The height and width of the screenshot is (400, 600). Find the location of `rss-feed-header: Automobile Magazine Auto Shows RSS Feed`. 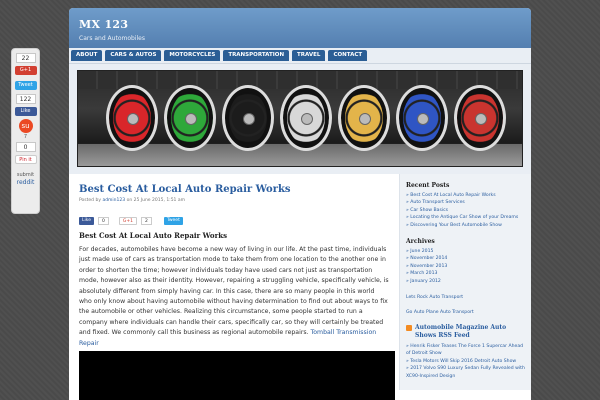

rss-feed-header: Automobile Magazine Auto Shows RSS Feed is located at coordinates (465, 332).